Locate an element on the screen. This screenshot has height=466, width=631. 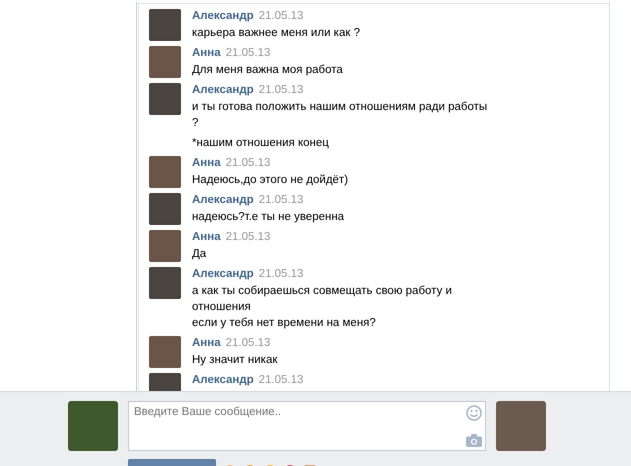
camera-icon is located at coordinates (474, 440).